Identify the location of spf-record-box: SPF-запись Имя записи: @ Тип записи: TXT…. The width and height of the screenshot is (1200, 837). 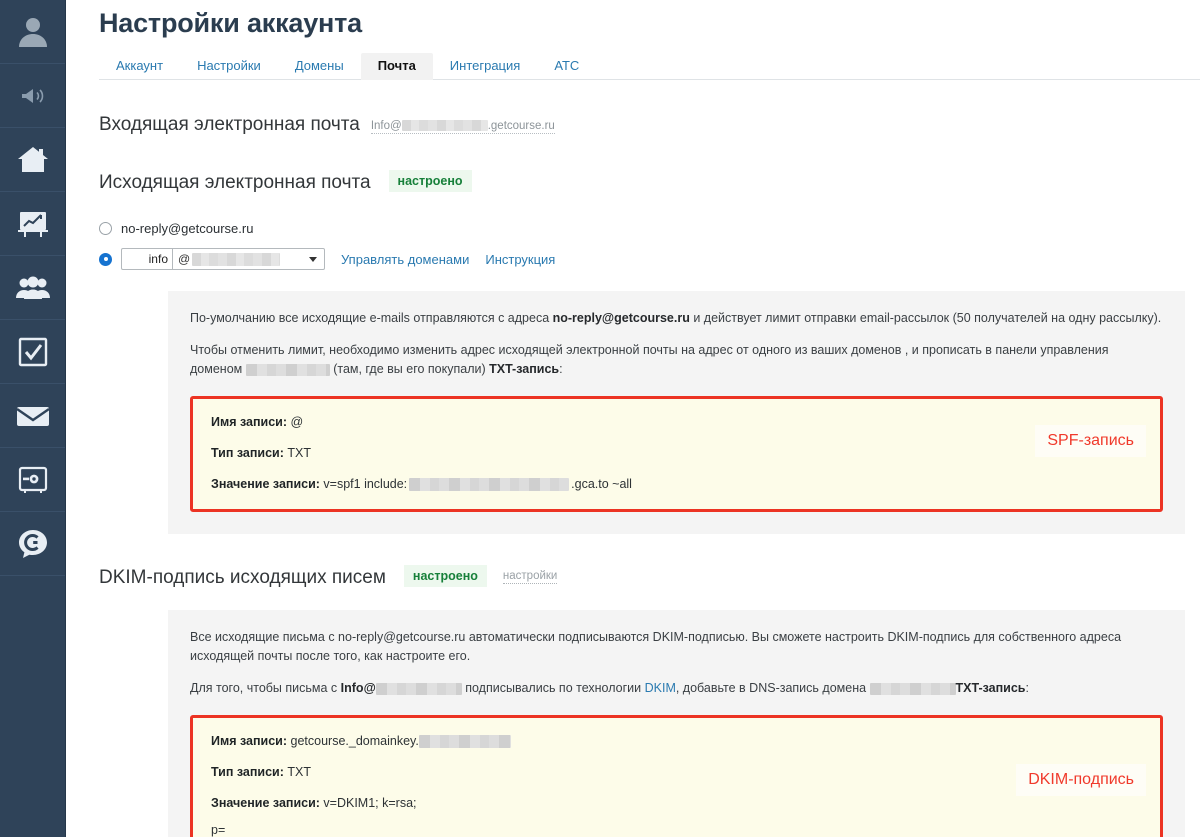
(676, 454).